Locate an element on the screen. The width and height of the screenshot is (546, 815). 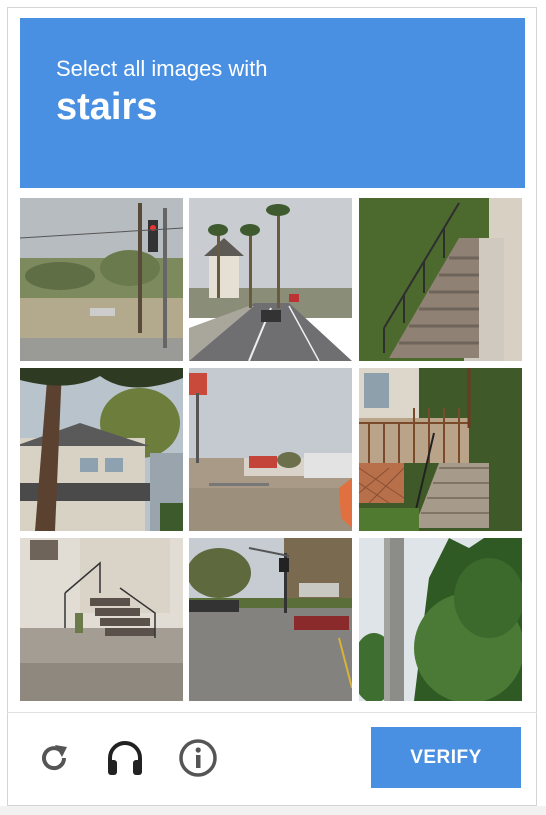
bottom-edge is located at coordinates (273, 810).